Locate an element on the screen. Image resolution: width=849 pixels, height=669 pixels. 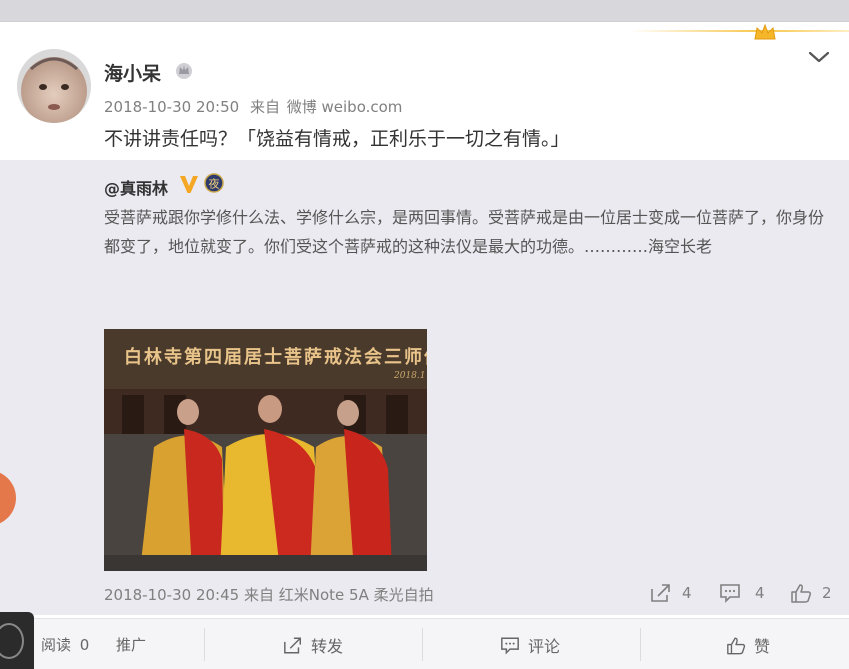
read-number: 0 is located at coordinates (84, 645).